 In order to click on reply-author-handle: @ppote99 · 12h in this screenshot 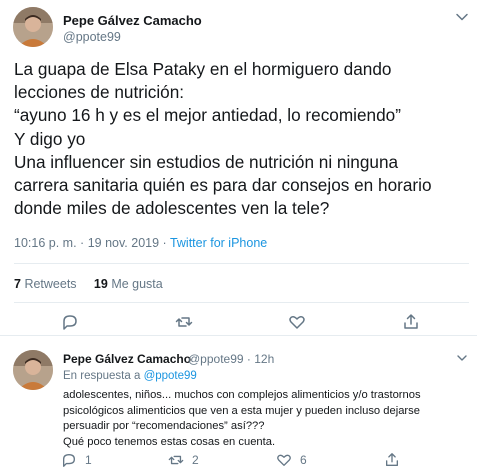, I will do `click(231, 359)`.